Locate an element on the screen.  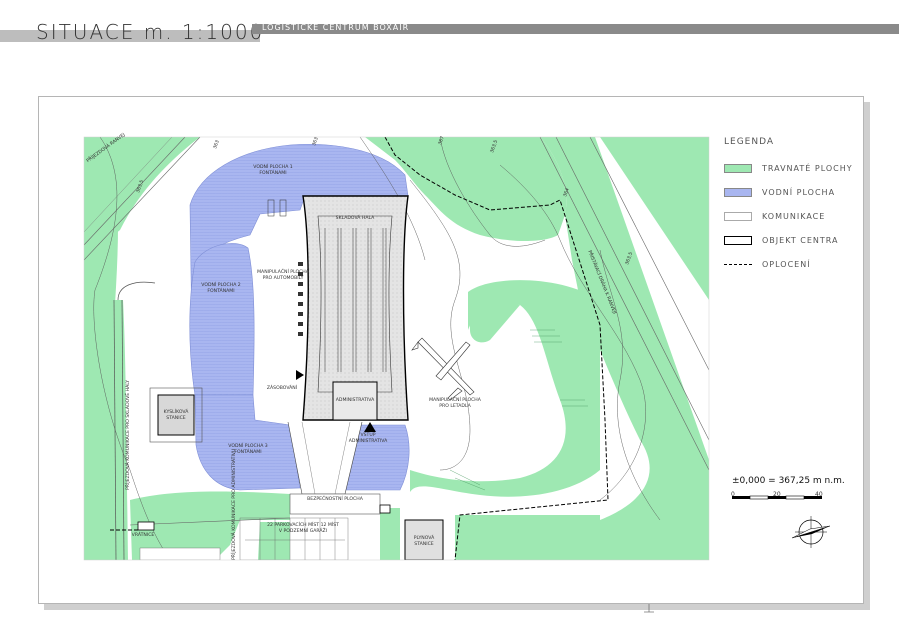
grass-west-lower is located at coordinates (106, 430).